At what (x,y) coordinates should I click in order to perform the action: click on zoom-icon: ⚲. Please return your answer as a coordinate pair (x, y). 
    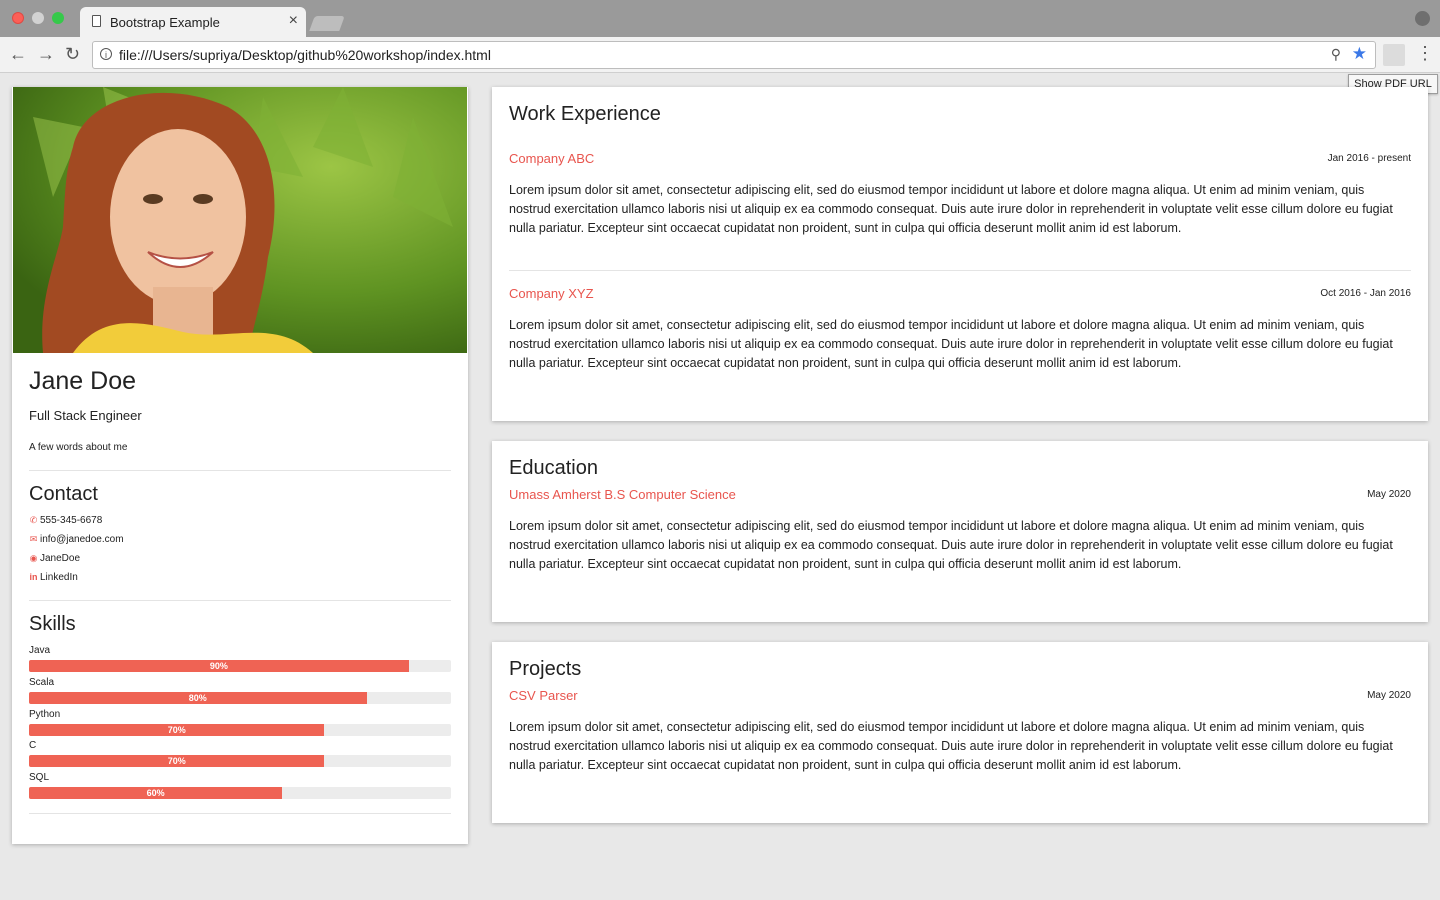
    Looking at the image, I should click on (1336, 54).